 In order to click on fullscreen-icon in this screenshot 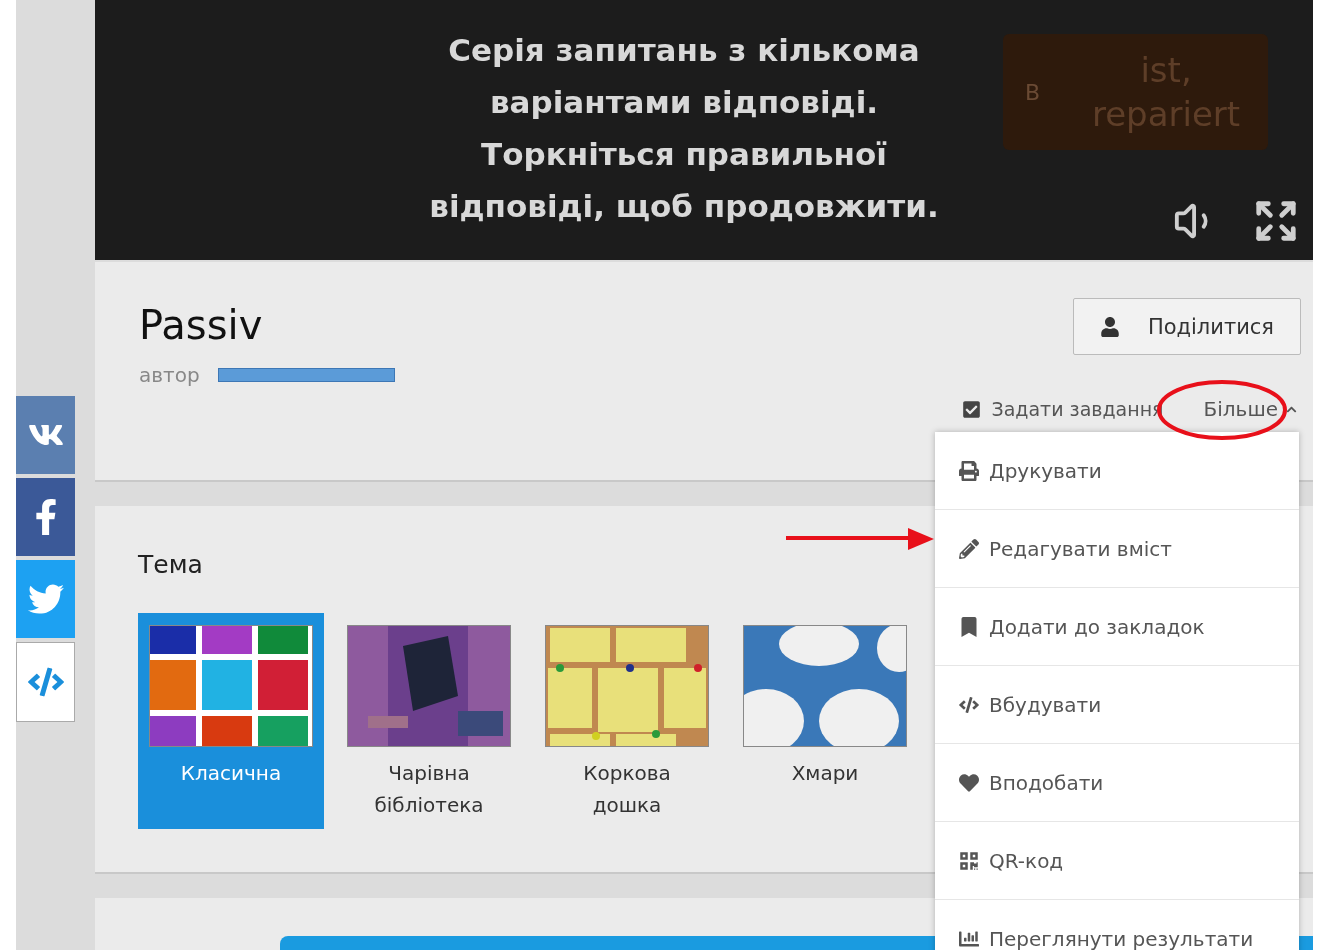, I will do `click(1276, 221)`.